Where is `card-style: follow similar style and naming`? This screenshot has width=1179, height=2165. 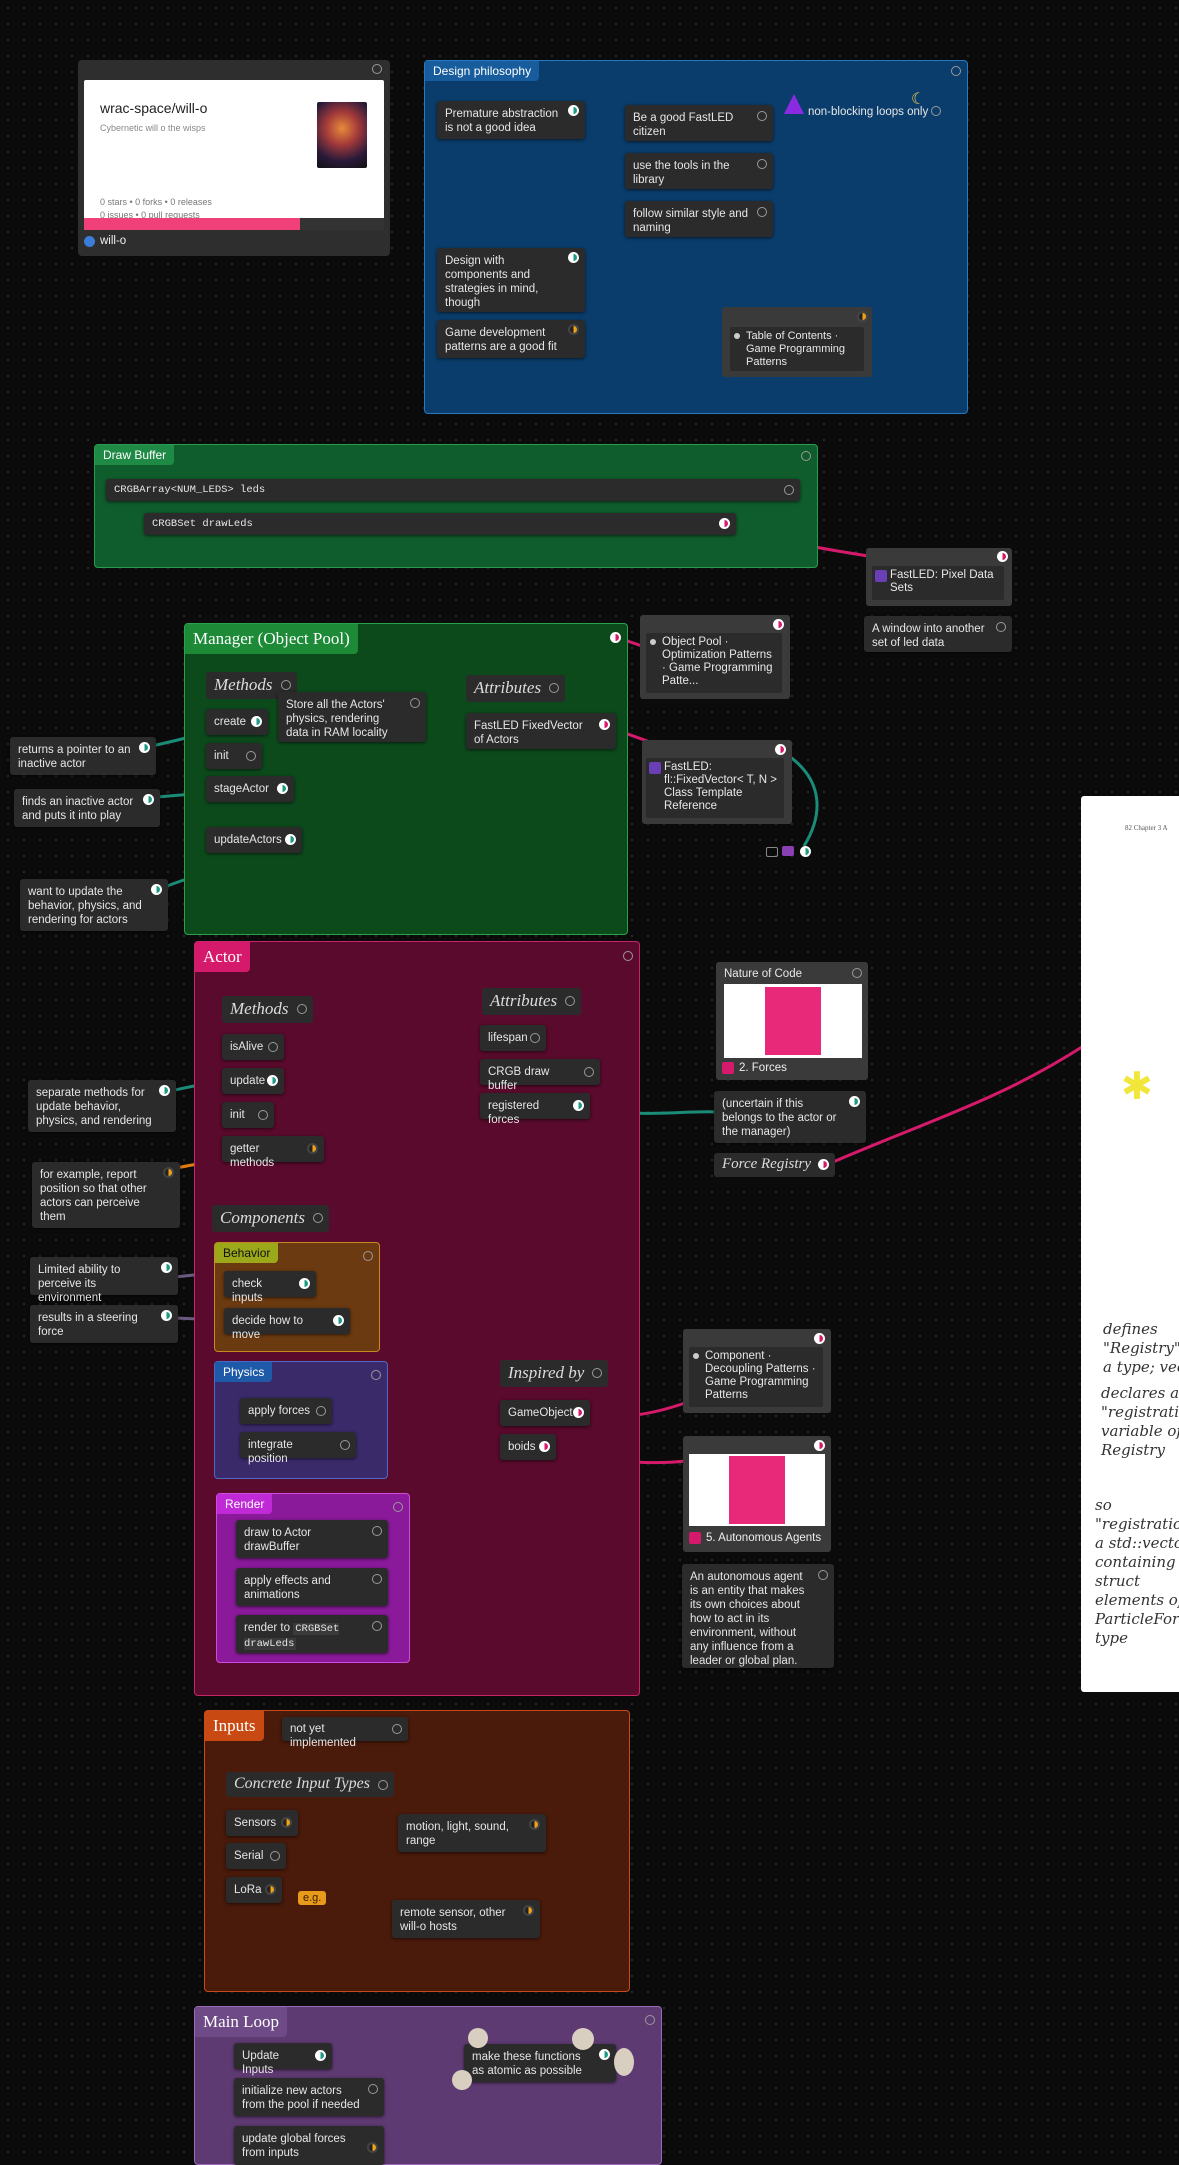 card-style: follow similar style and naming is located at coordinates (699, 219).